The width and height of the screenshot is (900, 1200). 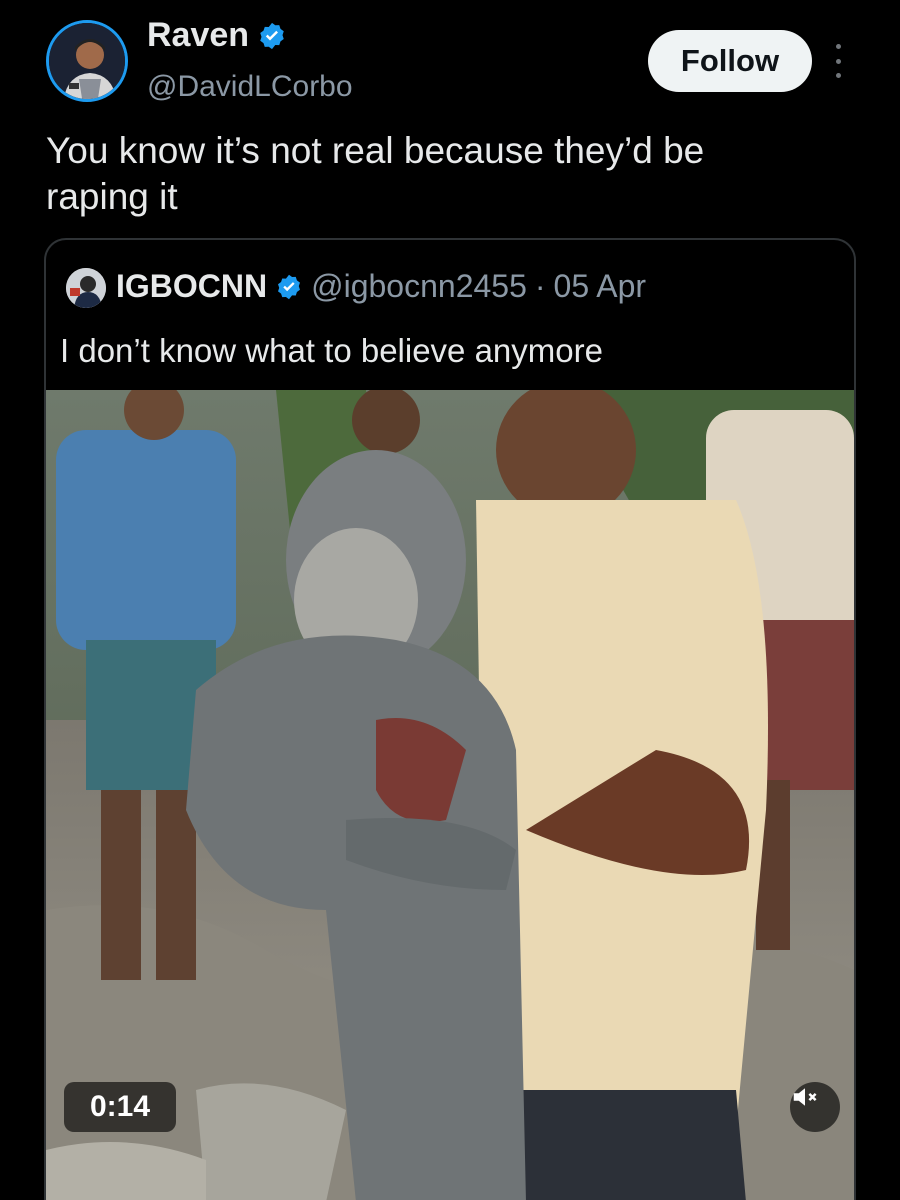 What do you see at coordinates (112, 196) in the screenshot?
I see `tweet-text-line2: raping it` at bounding box center [112, 196].